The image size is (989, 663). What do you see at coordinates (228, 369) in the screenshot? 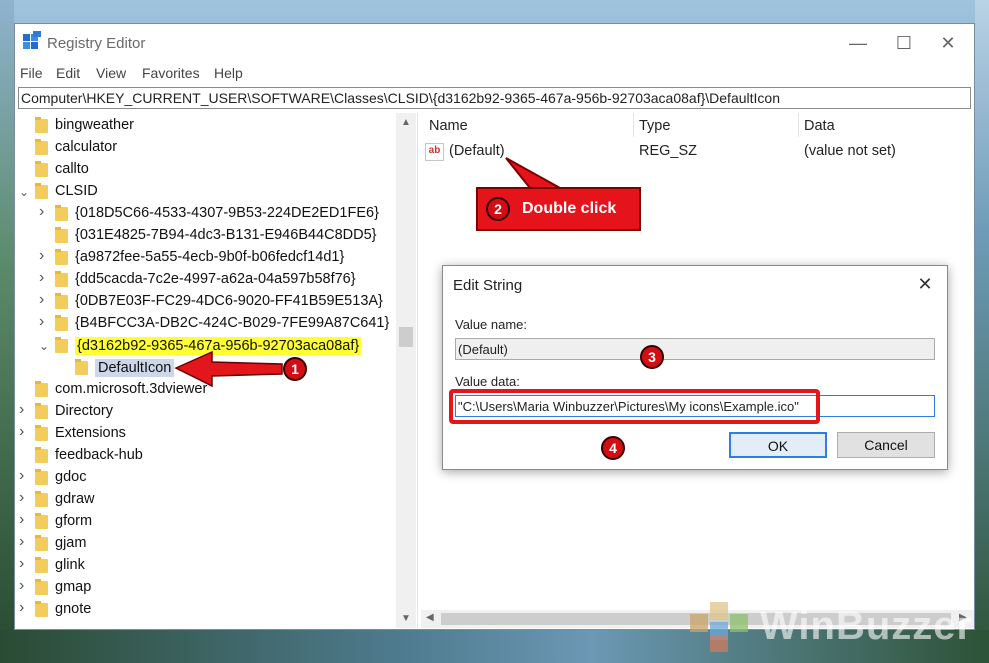
I see `arrow-to-defaulticon` at bounding box center [228, 369].